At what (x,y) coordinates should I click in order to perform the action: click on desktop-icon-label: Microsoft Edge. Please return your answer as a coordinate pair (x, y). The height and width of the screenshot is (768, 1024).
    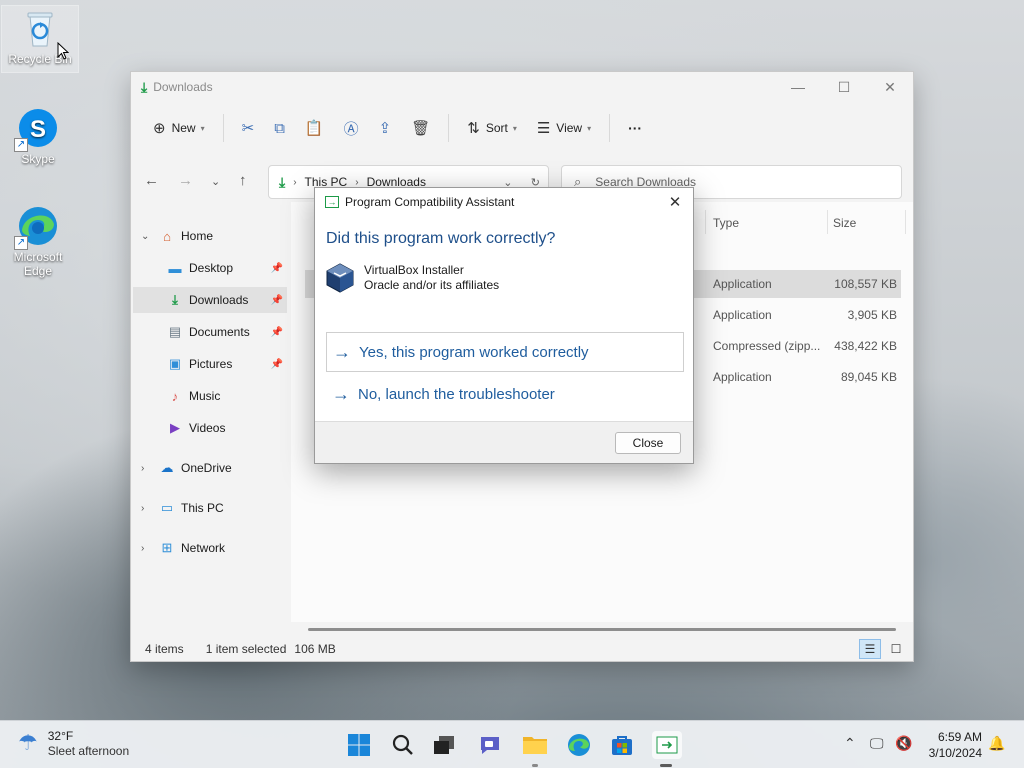
    Looking at the image, I should click on (38, 264).